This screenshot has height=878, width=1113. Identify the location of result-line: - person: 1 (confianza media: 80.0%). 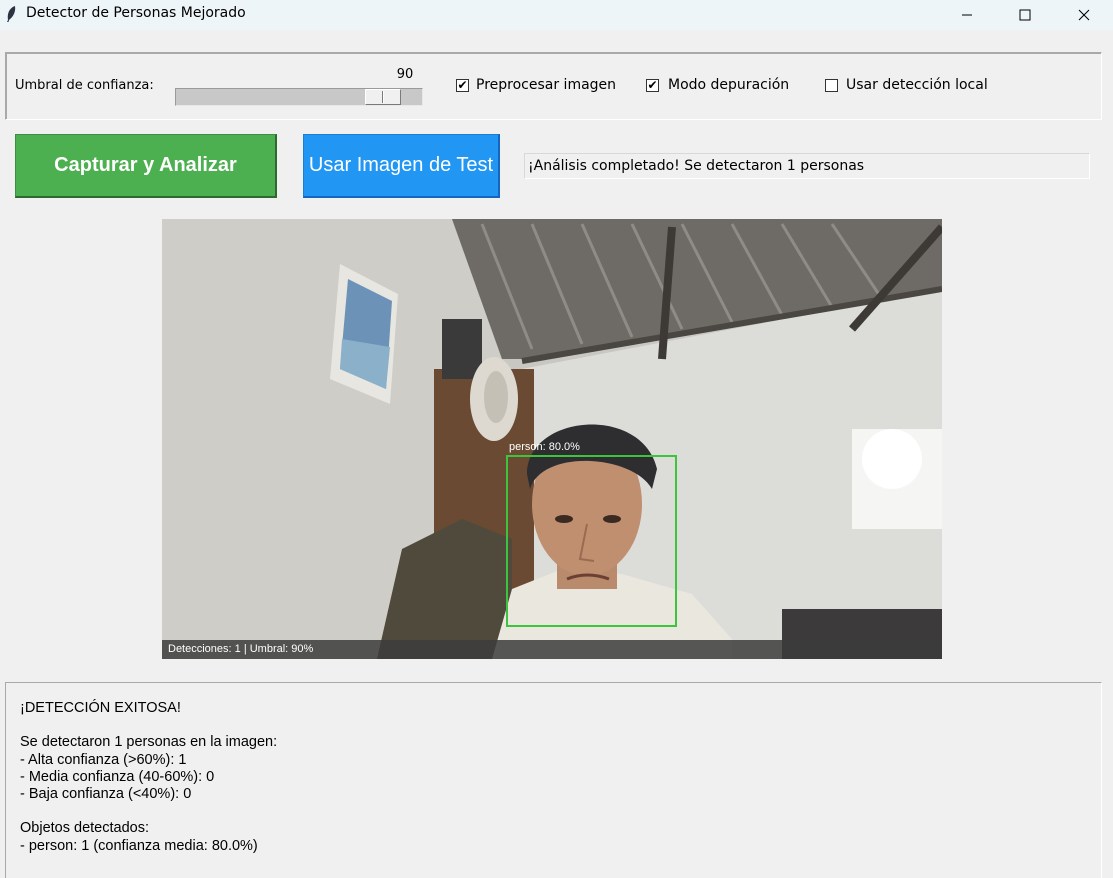
(139, 845).